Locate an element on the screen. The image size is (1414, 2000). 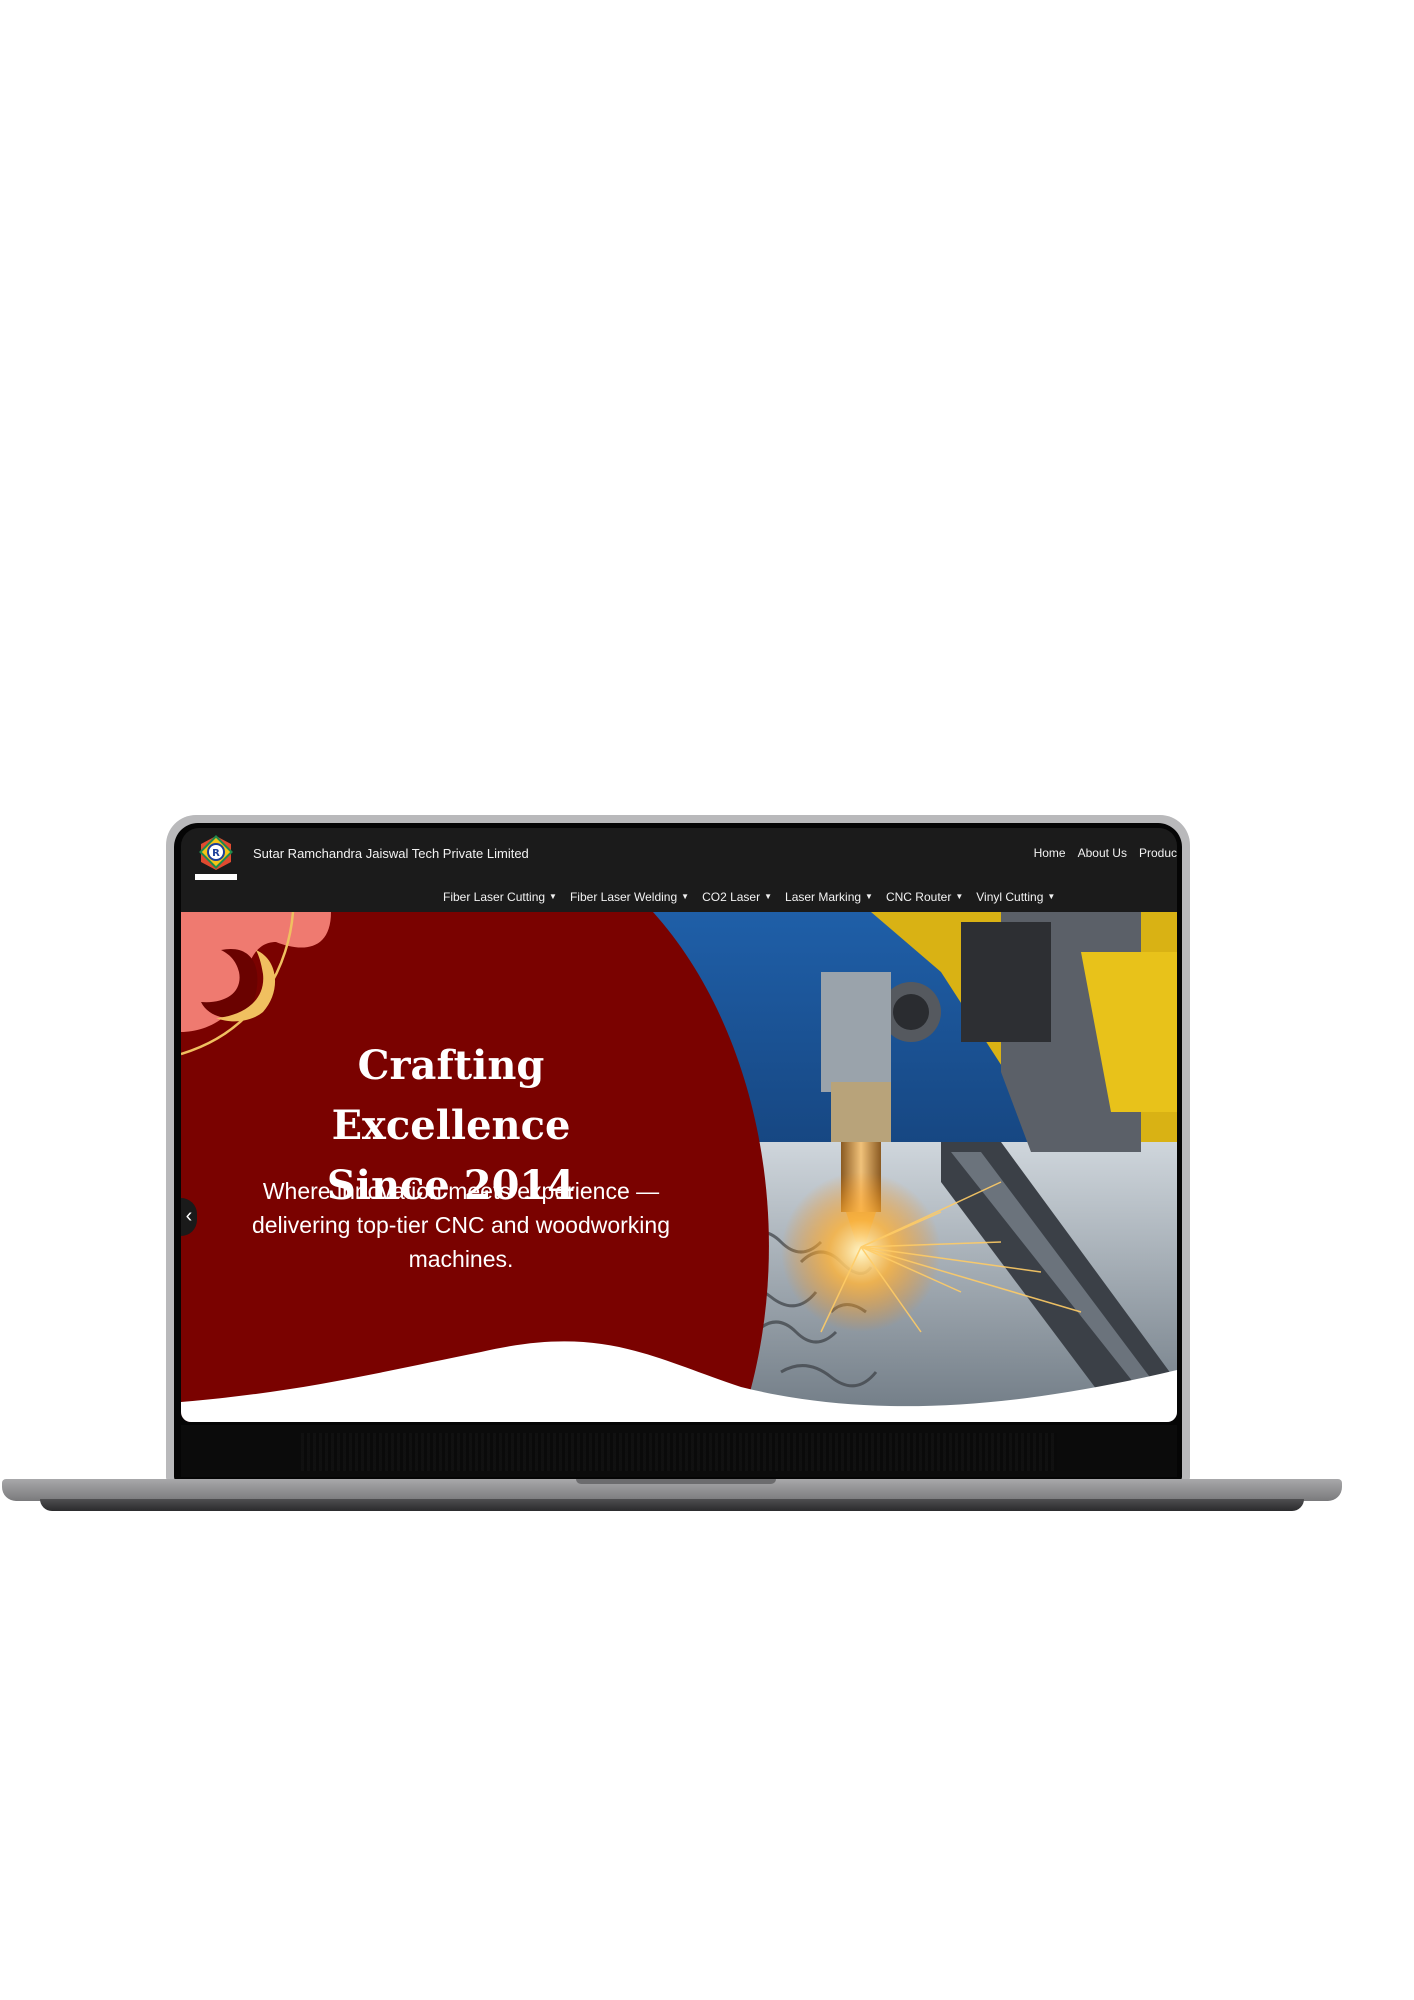
nav-products: Produc is located at coordinates (1158, 853).